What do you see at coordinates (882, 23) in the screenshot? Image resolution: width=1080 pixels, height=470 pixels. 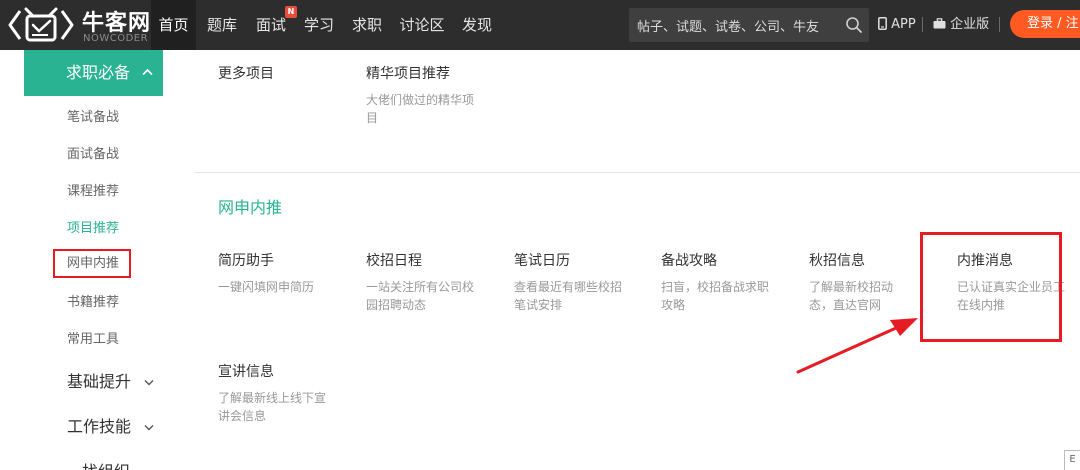 I see `phone-icon` at bounding box center [882, 23].